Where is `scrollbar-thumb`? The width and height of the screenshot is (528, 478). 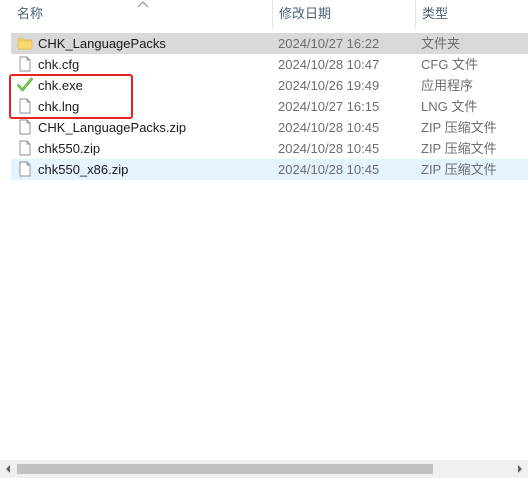
scrollbar-thumb is located at coordinates (225, 469).